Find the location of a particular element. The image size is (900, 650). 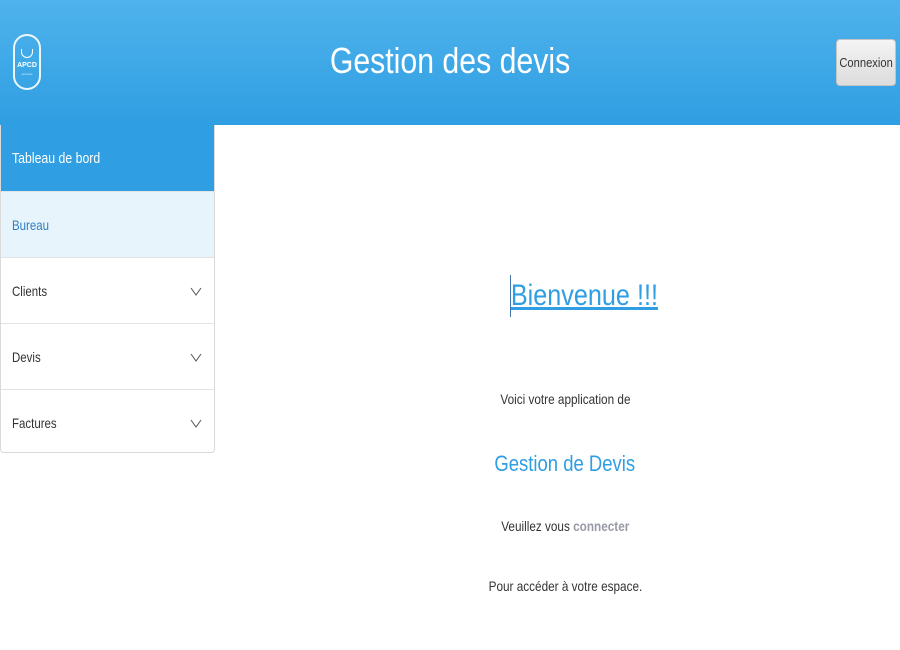

sidebar-item-devis: Devis is located at coordinates (107, 356).